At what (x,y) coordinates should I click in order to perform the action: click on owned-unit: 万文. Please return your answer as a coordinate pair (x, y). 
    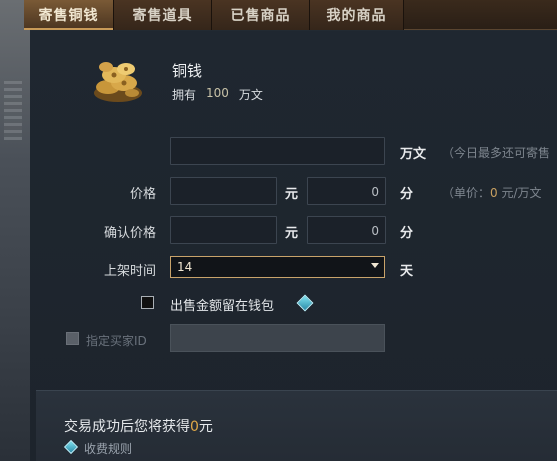
    Looking at the image, I should click on (250, 95).